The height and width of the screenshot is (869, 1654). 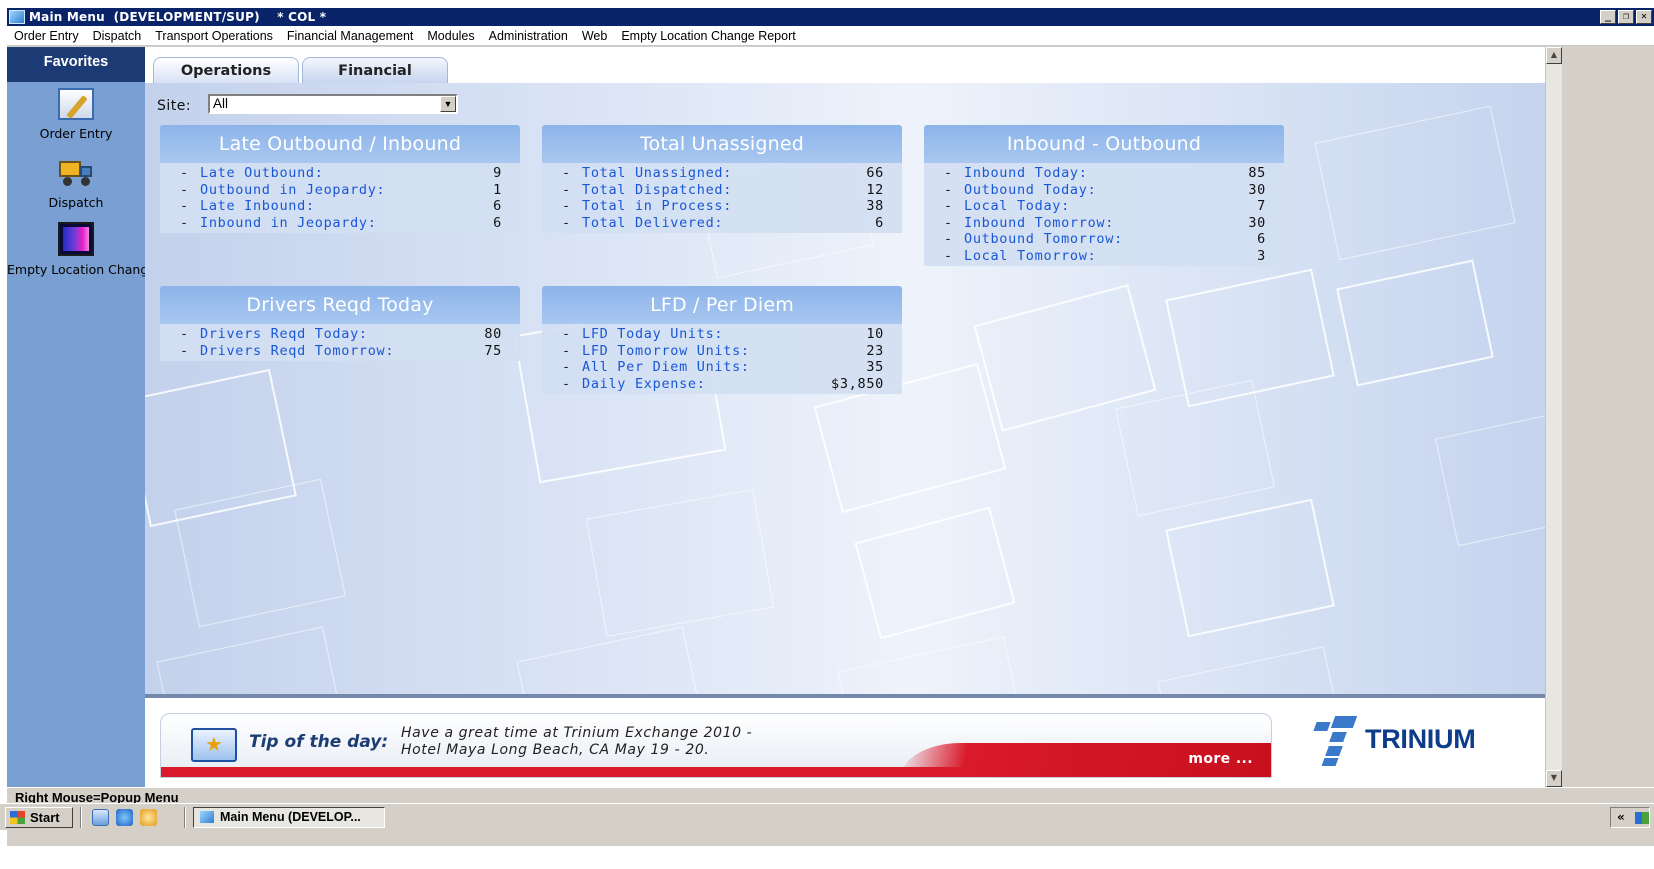 I want to click on favorite-dispatch: Dispatch, so click(x=76, y=182).